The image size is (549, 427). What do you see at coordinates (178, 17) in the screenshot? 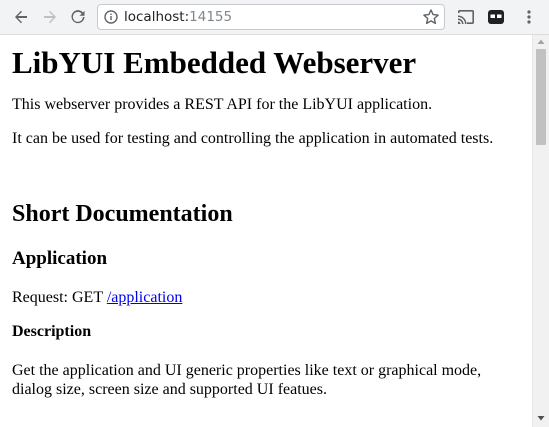
I see `url-text: localhost:14155` at bounding box center [178, 17].